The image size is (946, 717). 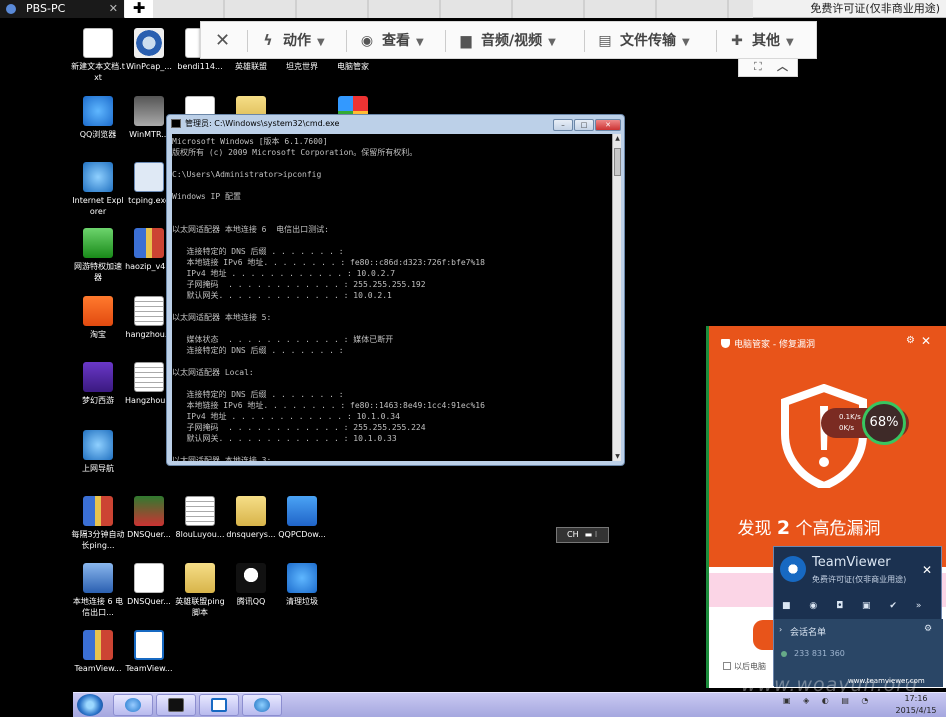 What do you see at coordinates (98, 111) in the screenshot?
I see `qq-browser-icon` at bounding box center [98, 111].